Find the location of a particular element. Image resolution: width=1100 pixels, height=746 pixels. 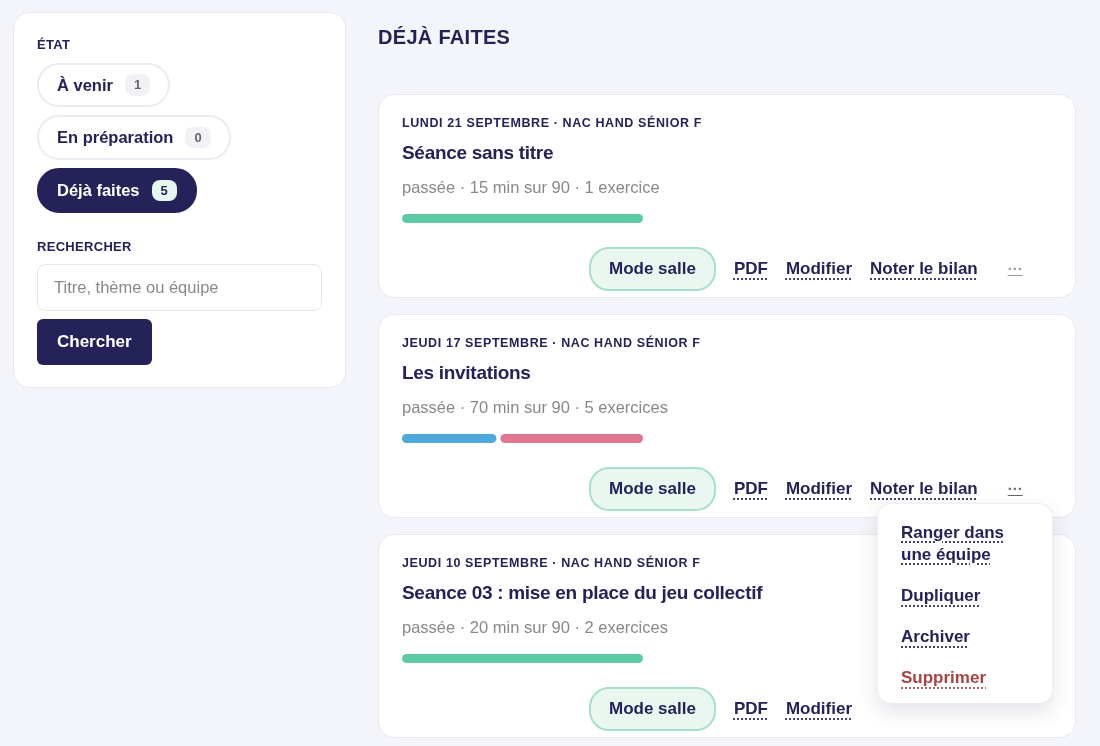

filter-label: À venir is located at coordinates (85, 85).